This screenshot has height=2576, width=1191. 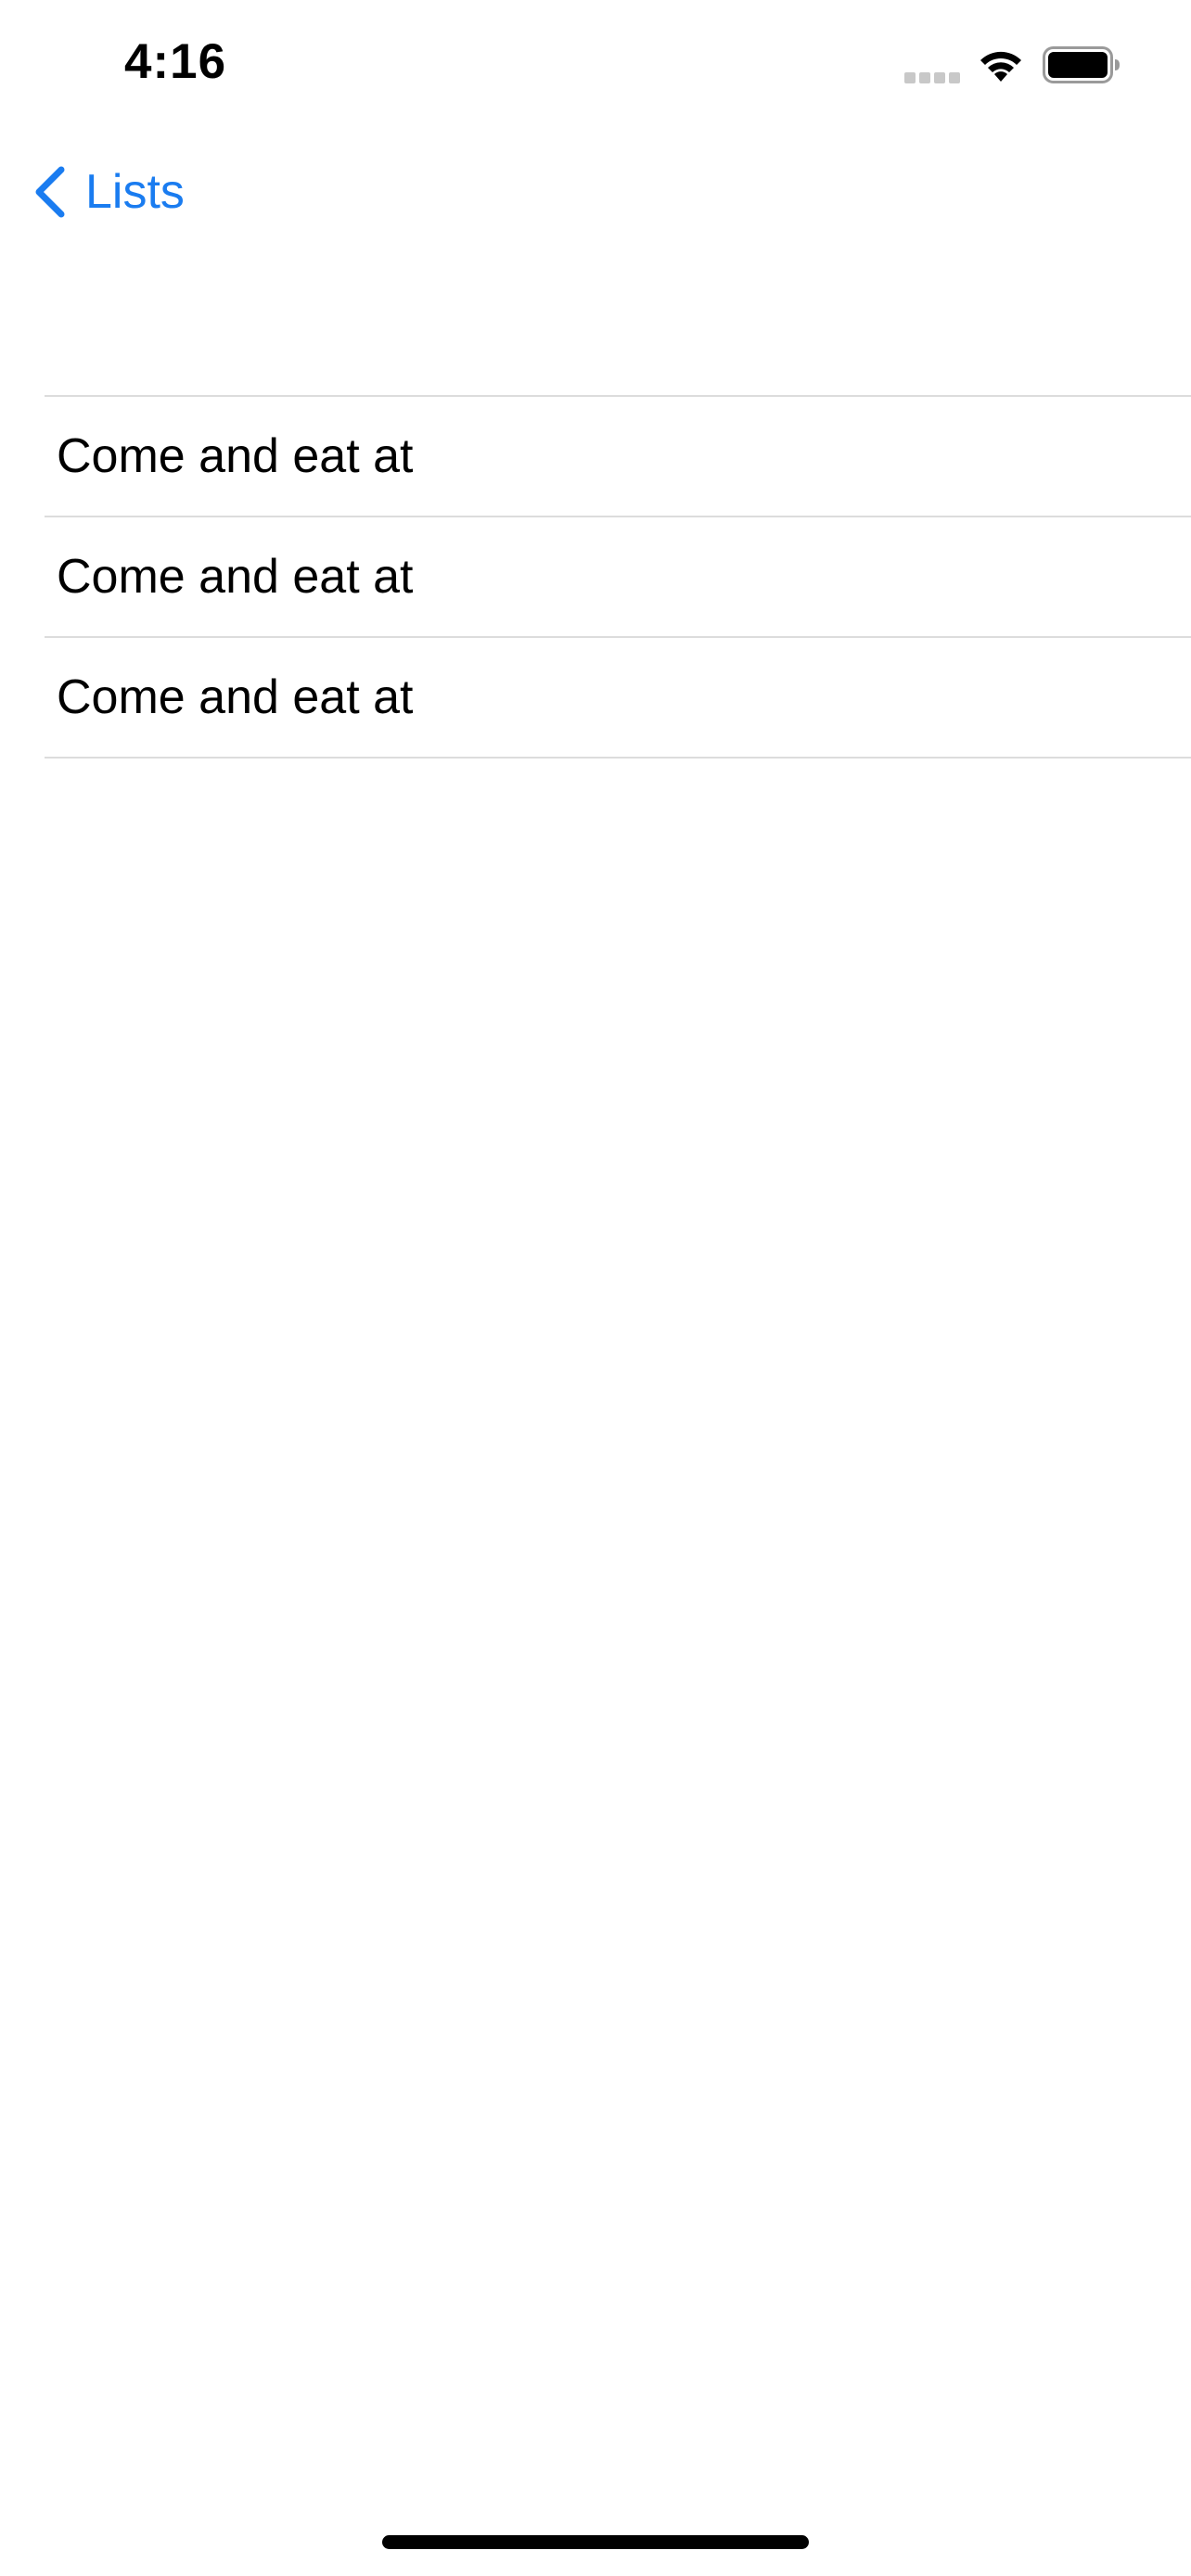 What do you see at coordinates (175, 61) in the screenshot?
I see `status-time: 4:16` at bounding box center [175, 61].